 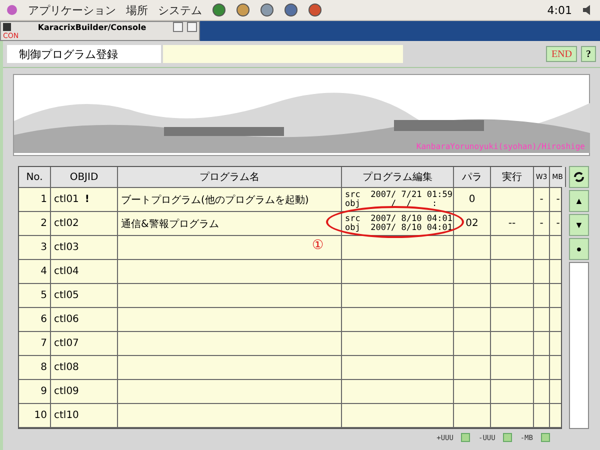 I want to click on run-status: --, so click(x=512, y=223).